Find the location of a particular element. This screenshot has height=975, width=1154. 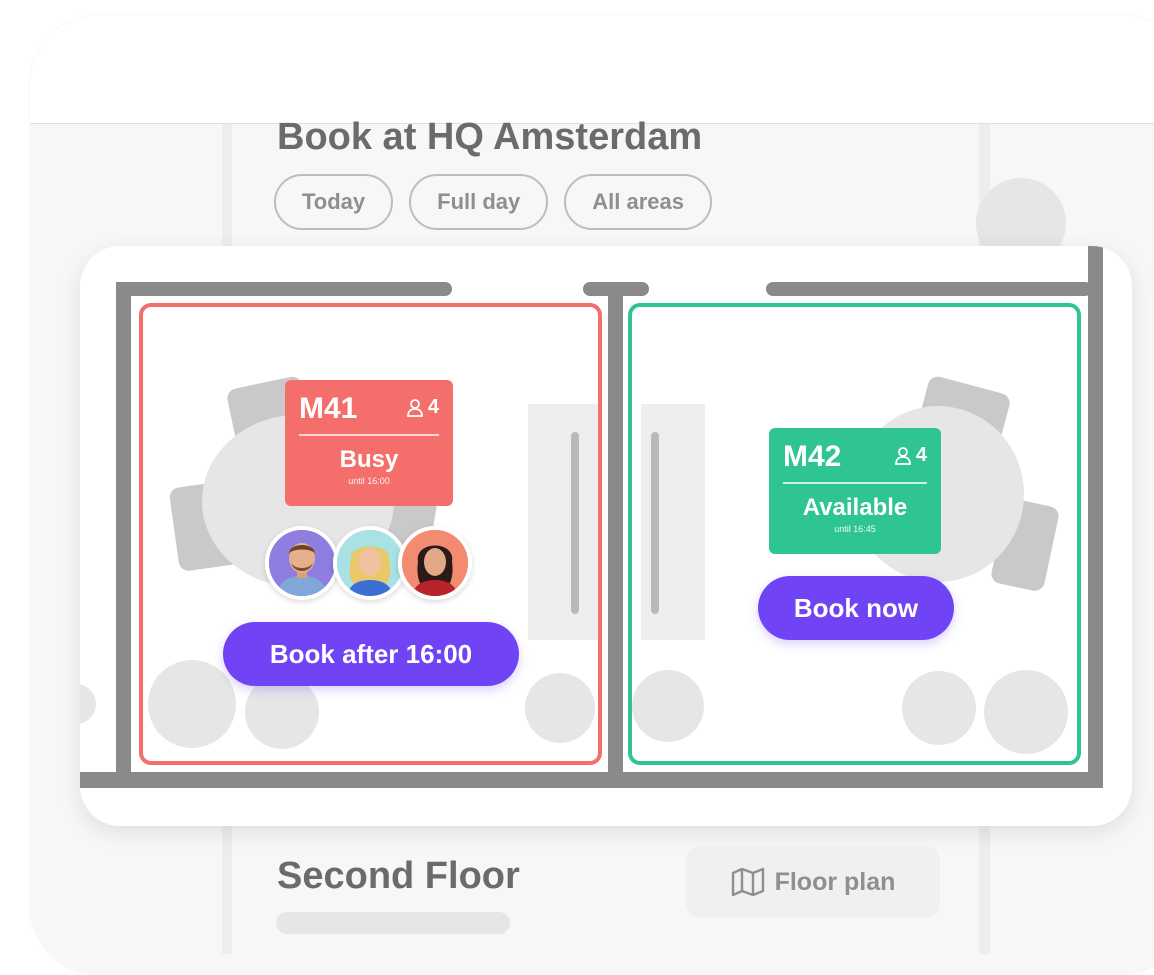

placeholder-bar is located at coordinates (393, 923).